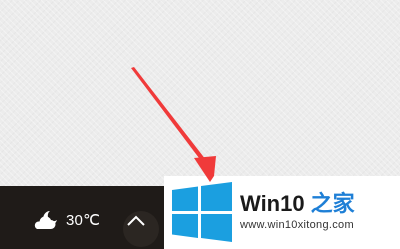  I want to click on show-hidden-icons-button, so click(136, 221).